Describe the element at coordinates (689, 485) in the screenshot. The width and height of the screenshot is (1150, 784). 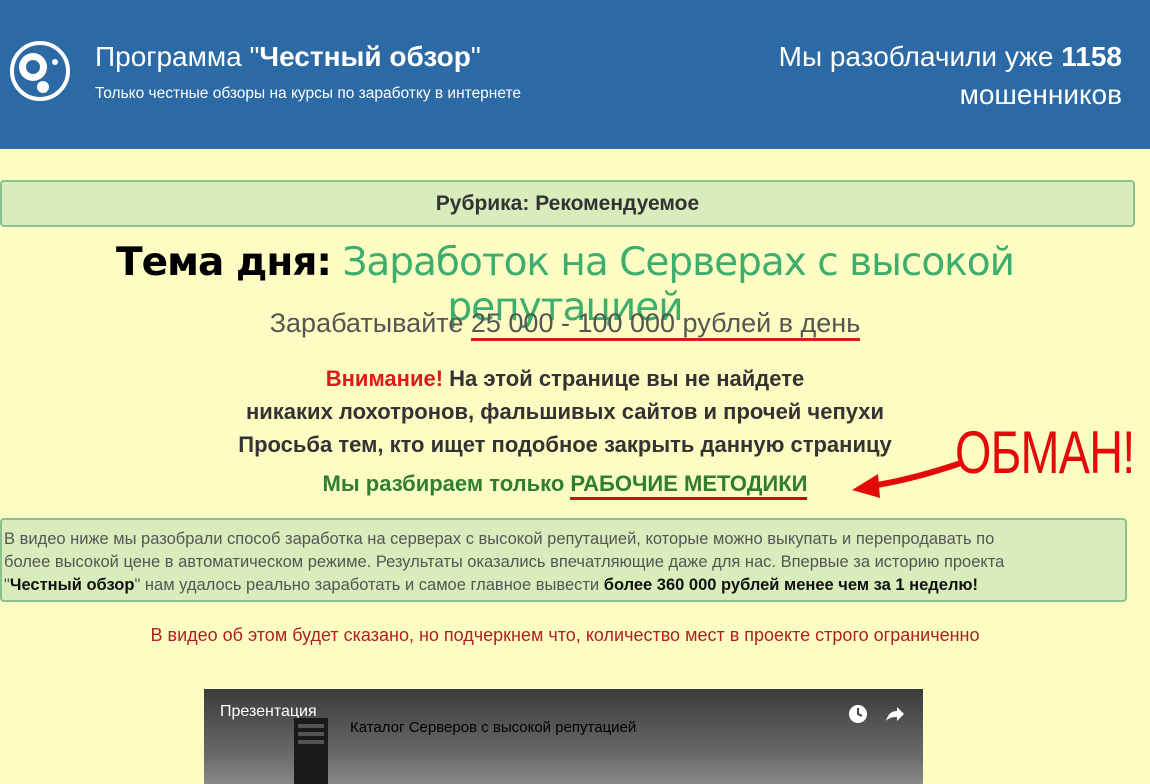
I see `methods-highlight: РАБОЧИЕ МЕТОДИКИ` at that location.